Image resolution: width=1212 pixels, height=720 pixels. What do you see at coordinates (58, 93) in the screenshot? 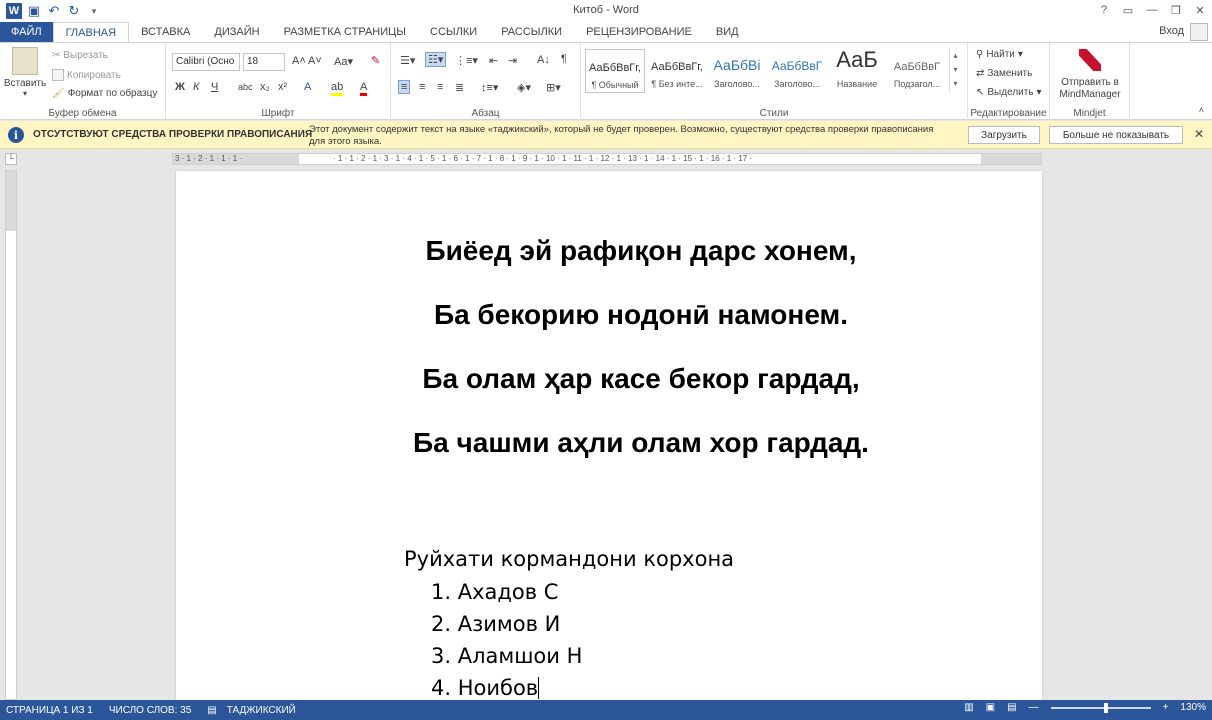
I see `brush-icon: 🖌` at bounding box center [58, 93].